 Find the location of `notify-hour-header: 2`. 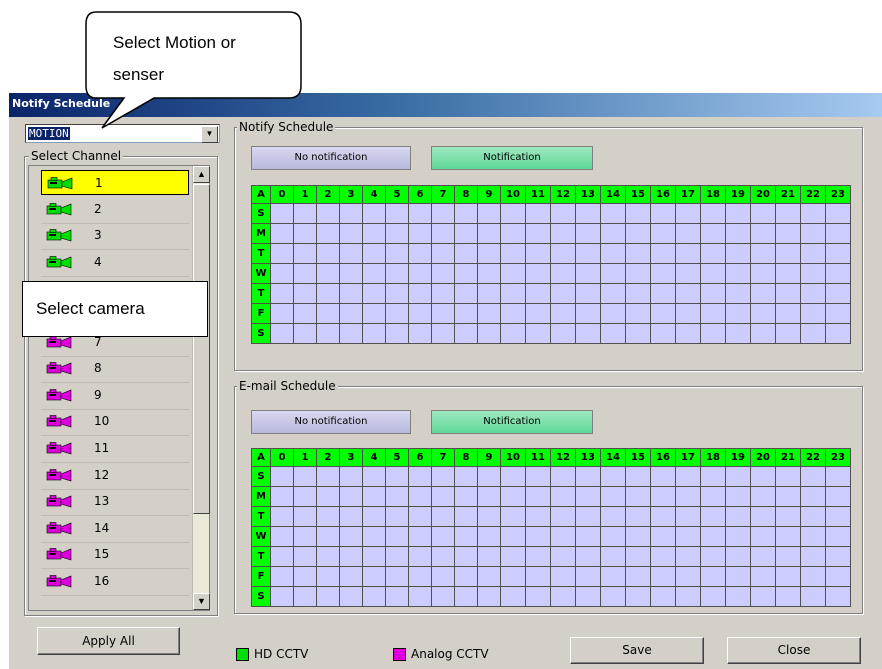

notify-hour-header: 2 is located at coordinates (328, 194).